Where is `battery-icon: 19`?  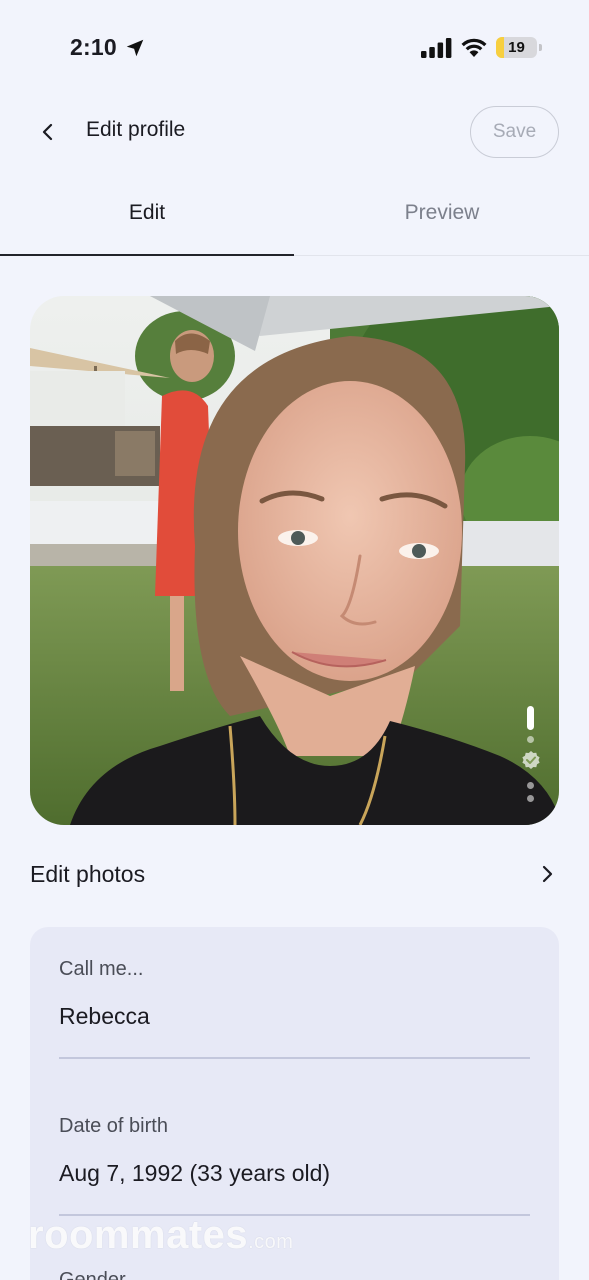 battery-icon: 19 is located at coordinates (516, 47).